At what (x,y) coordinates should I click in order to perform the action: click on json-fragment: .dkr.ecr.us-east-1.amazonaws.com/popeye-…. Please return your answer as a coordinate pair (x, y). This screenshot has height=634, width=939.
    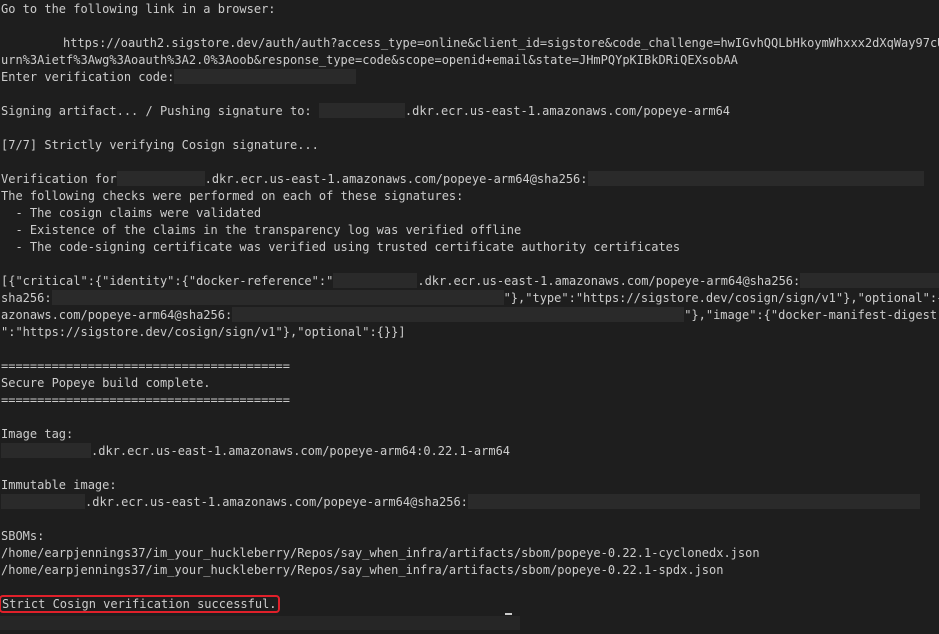
    Looking at the image, I should click on (609, 281).